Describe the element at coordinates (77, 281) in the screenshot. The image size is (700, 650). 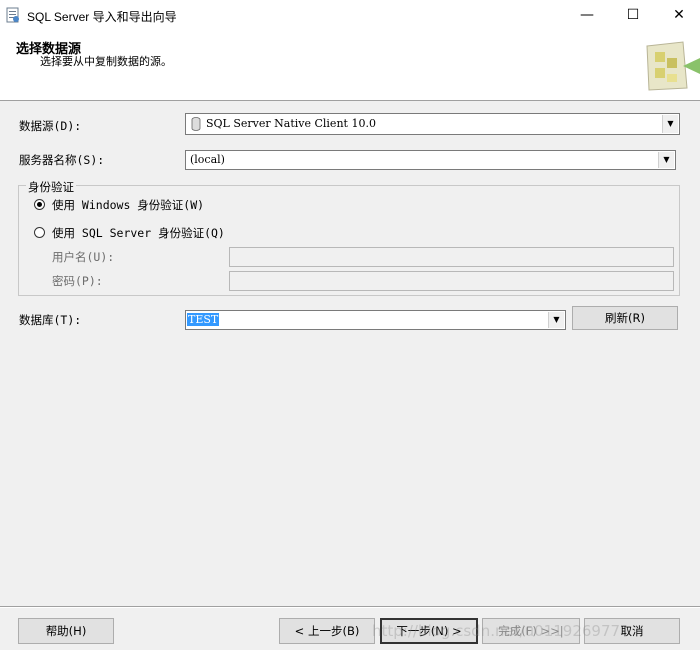
I see `password-label: 密码(P):` at that location.